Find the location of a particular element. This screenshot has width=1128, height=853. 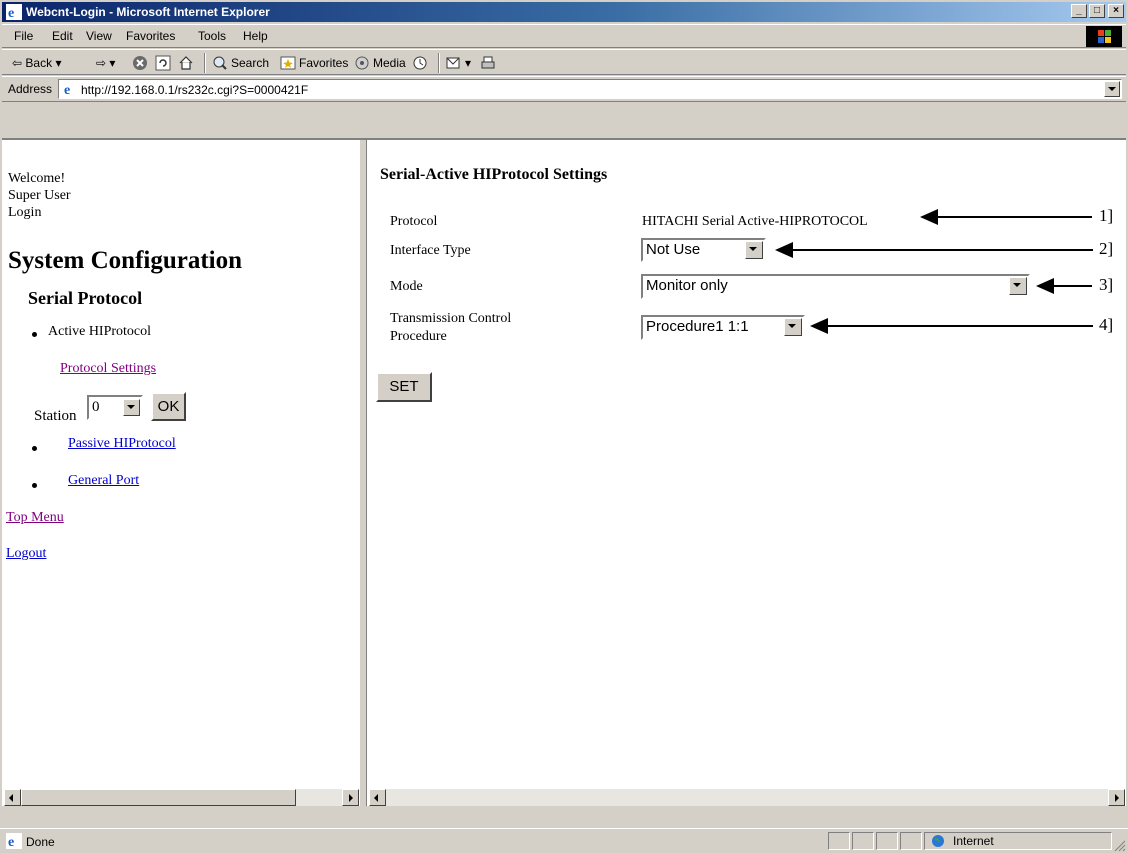

callout-arrow-4-head is located at coordinates (819, 326).